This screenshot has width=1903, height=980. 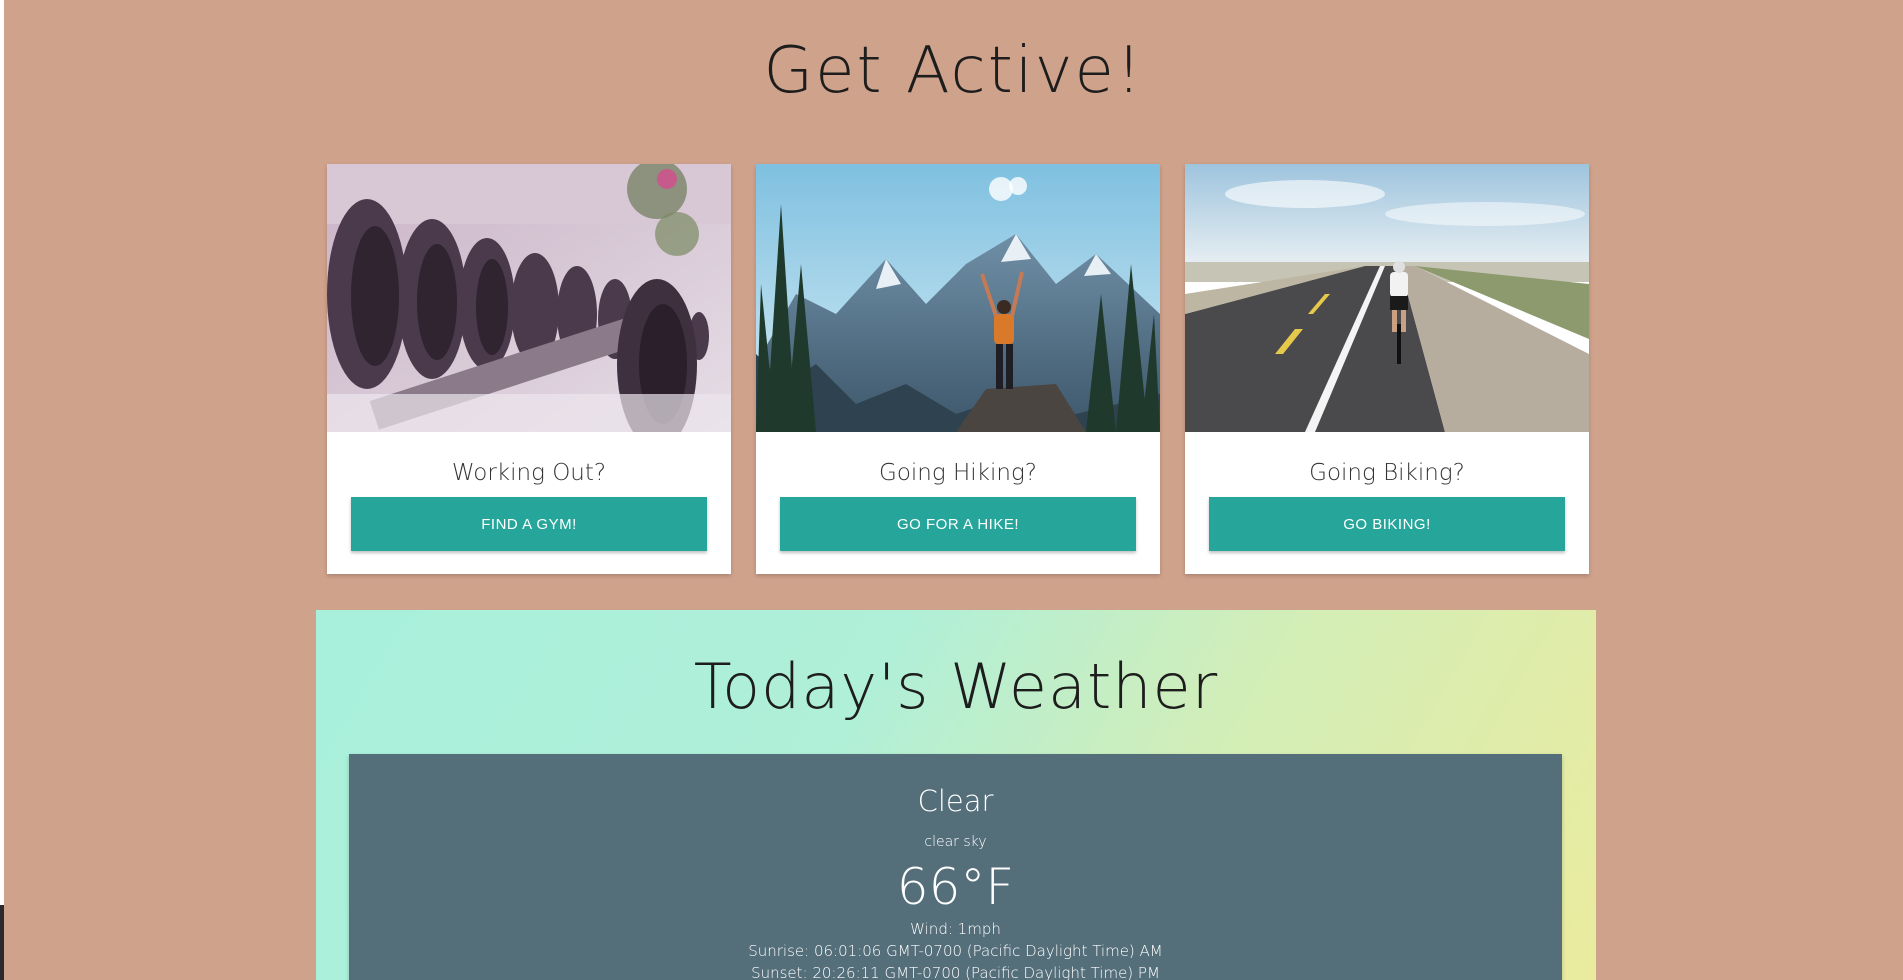 I want to click on weather-temperature: 66°F, so click(x=955, y=887).